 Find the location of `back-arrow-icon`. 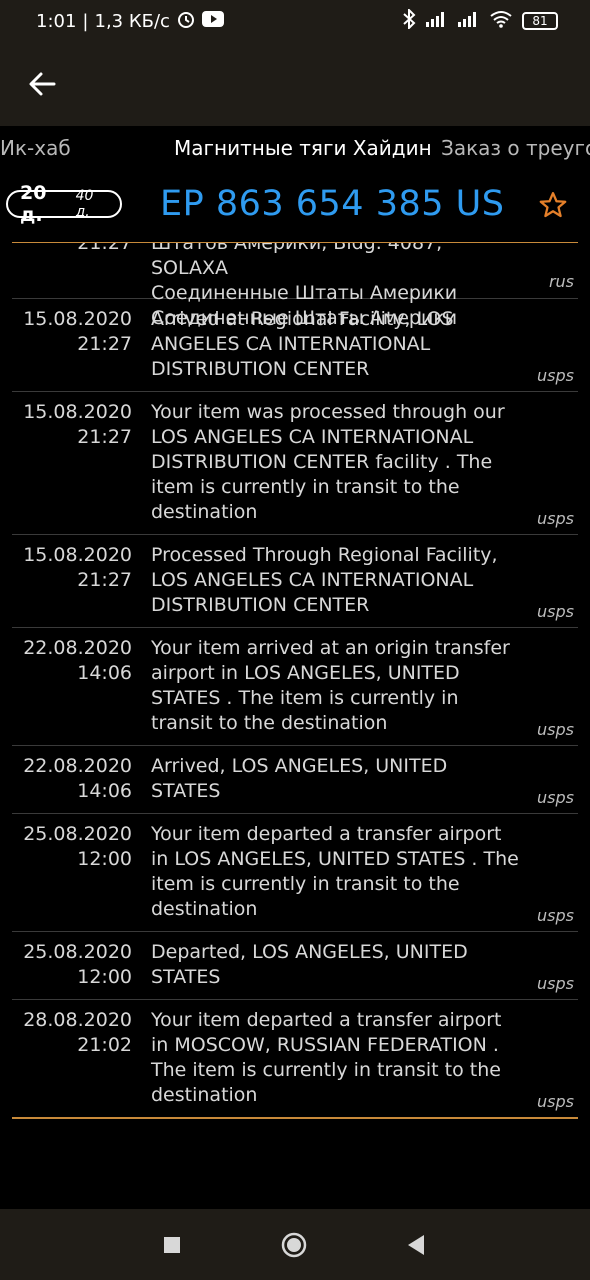

back-arrow-icon is located at coordinates (42, 84).